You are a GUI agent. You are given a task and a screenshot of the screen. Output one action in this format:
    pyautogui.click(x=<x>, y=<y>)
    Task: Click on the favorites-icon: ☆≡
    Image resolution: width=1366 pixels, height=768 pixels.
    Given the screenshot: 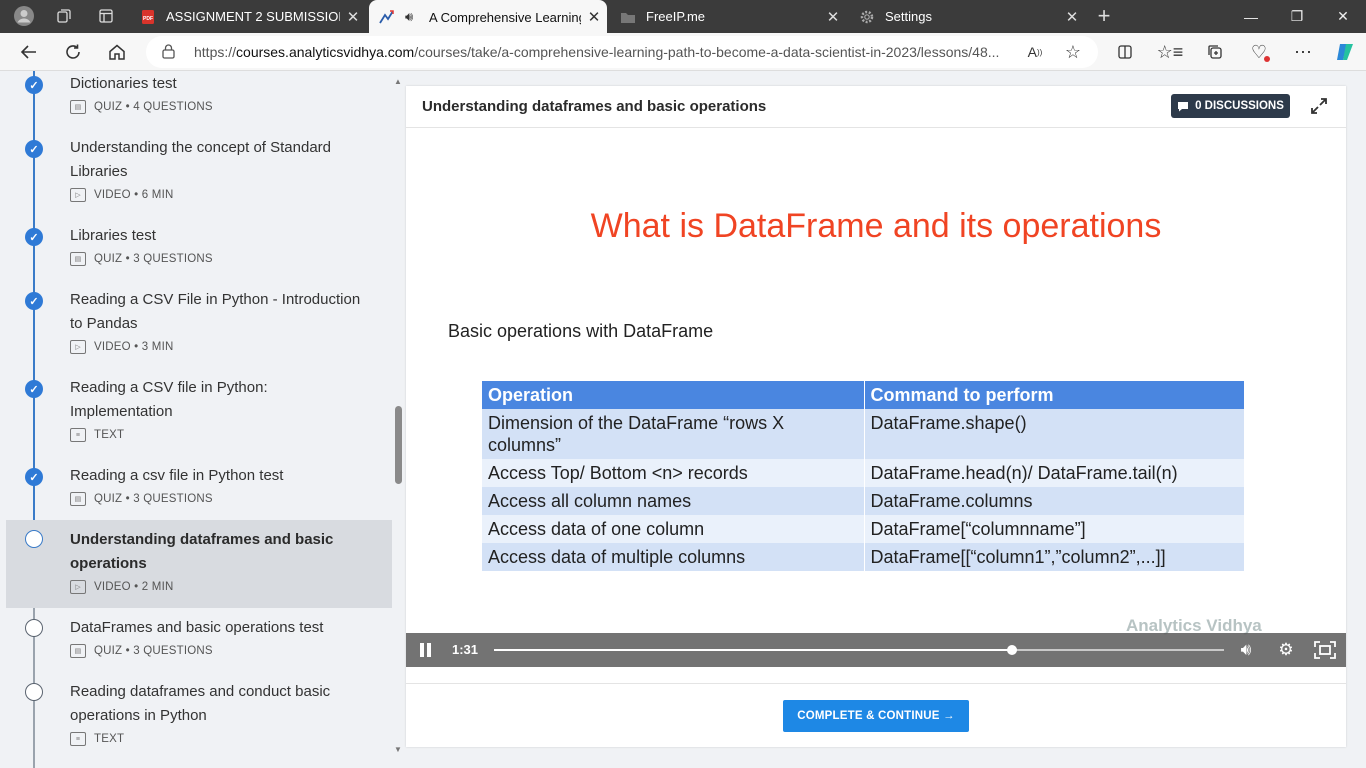 What is the action you would take?
    pyautogui.click(x=1170, y=52)
    